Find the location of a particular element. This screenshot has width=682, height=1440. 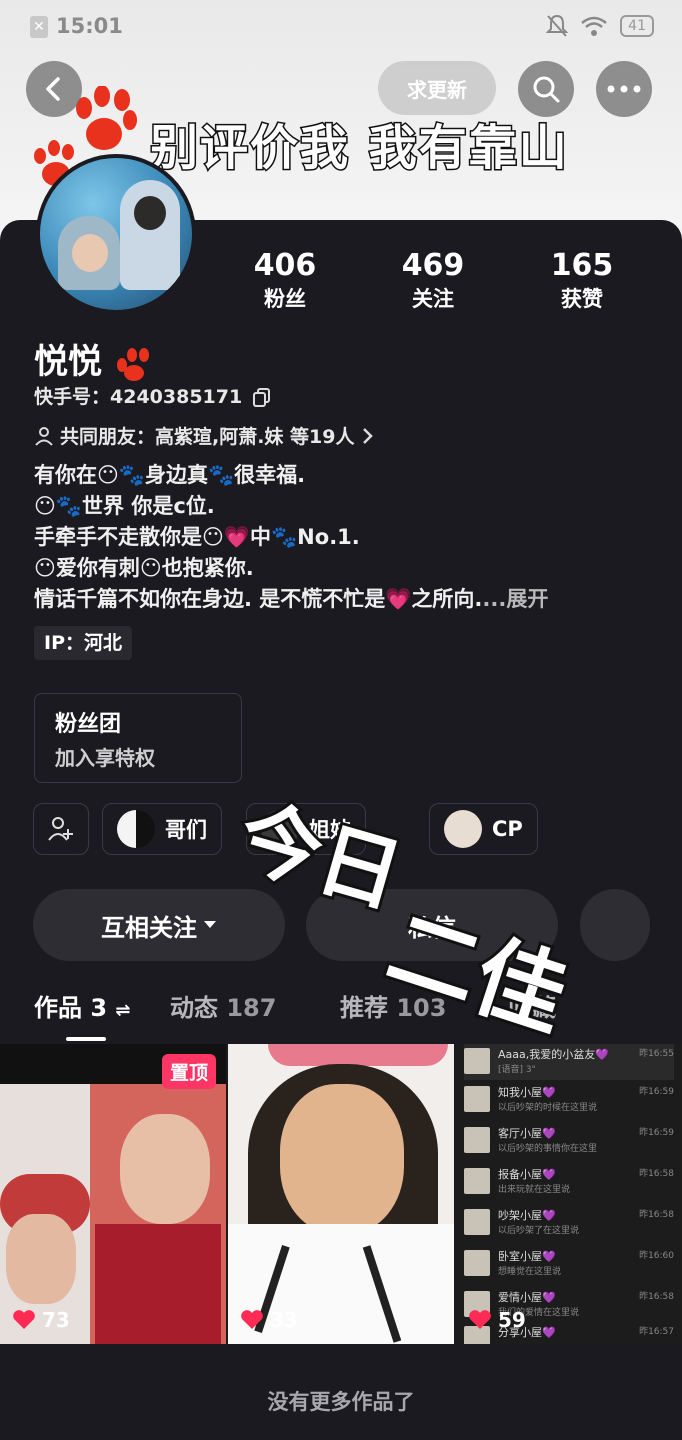

tab-underline is located at coordinates (86, 1039).